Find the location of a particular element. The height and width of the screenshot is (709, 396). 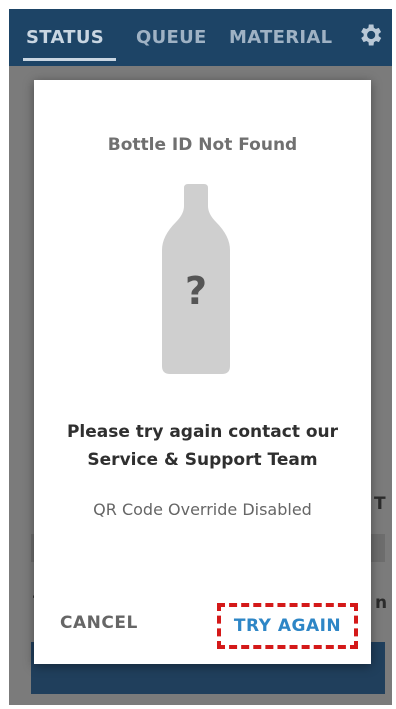

try-again-button: TRY AGAIN is located at coordinates (287, 626).